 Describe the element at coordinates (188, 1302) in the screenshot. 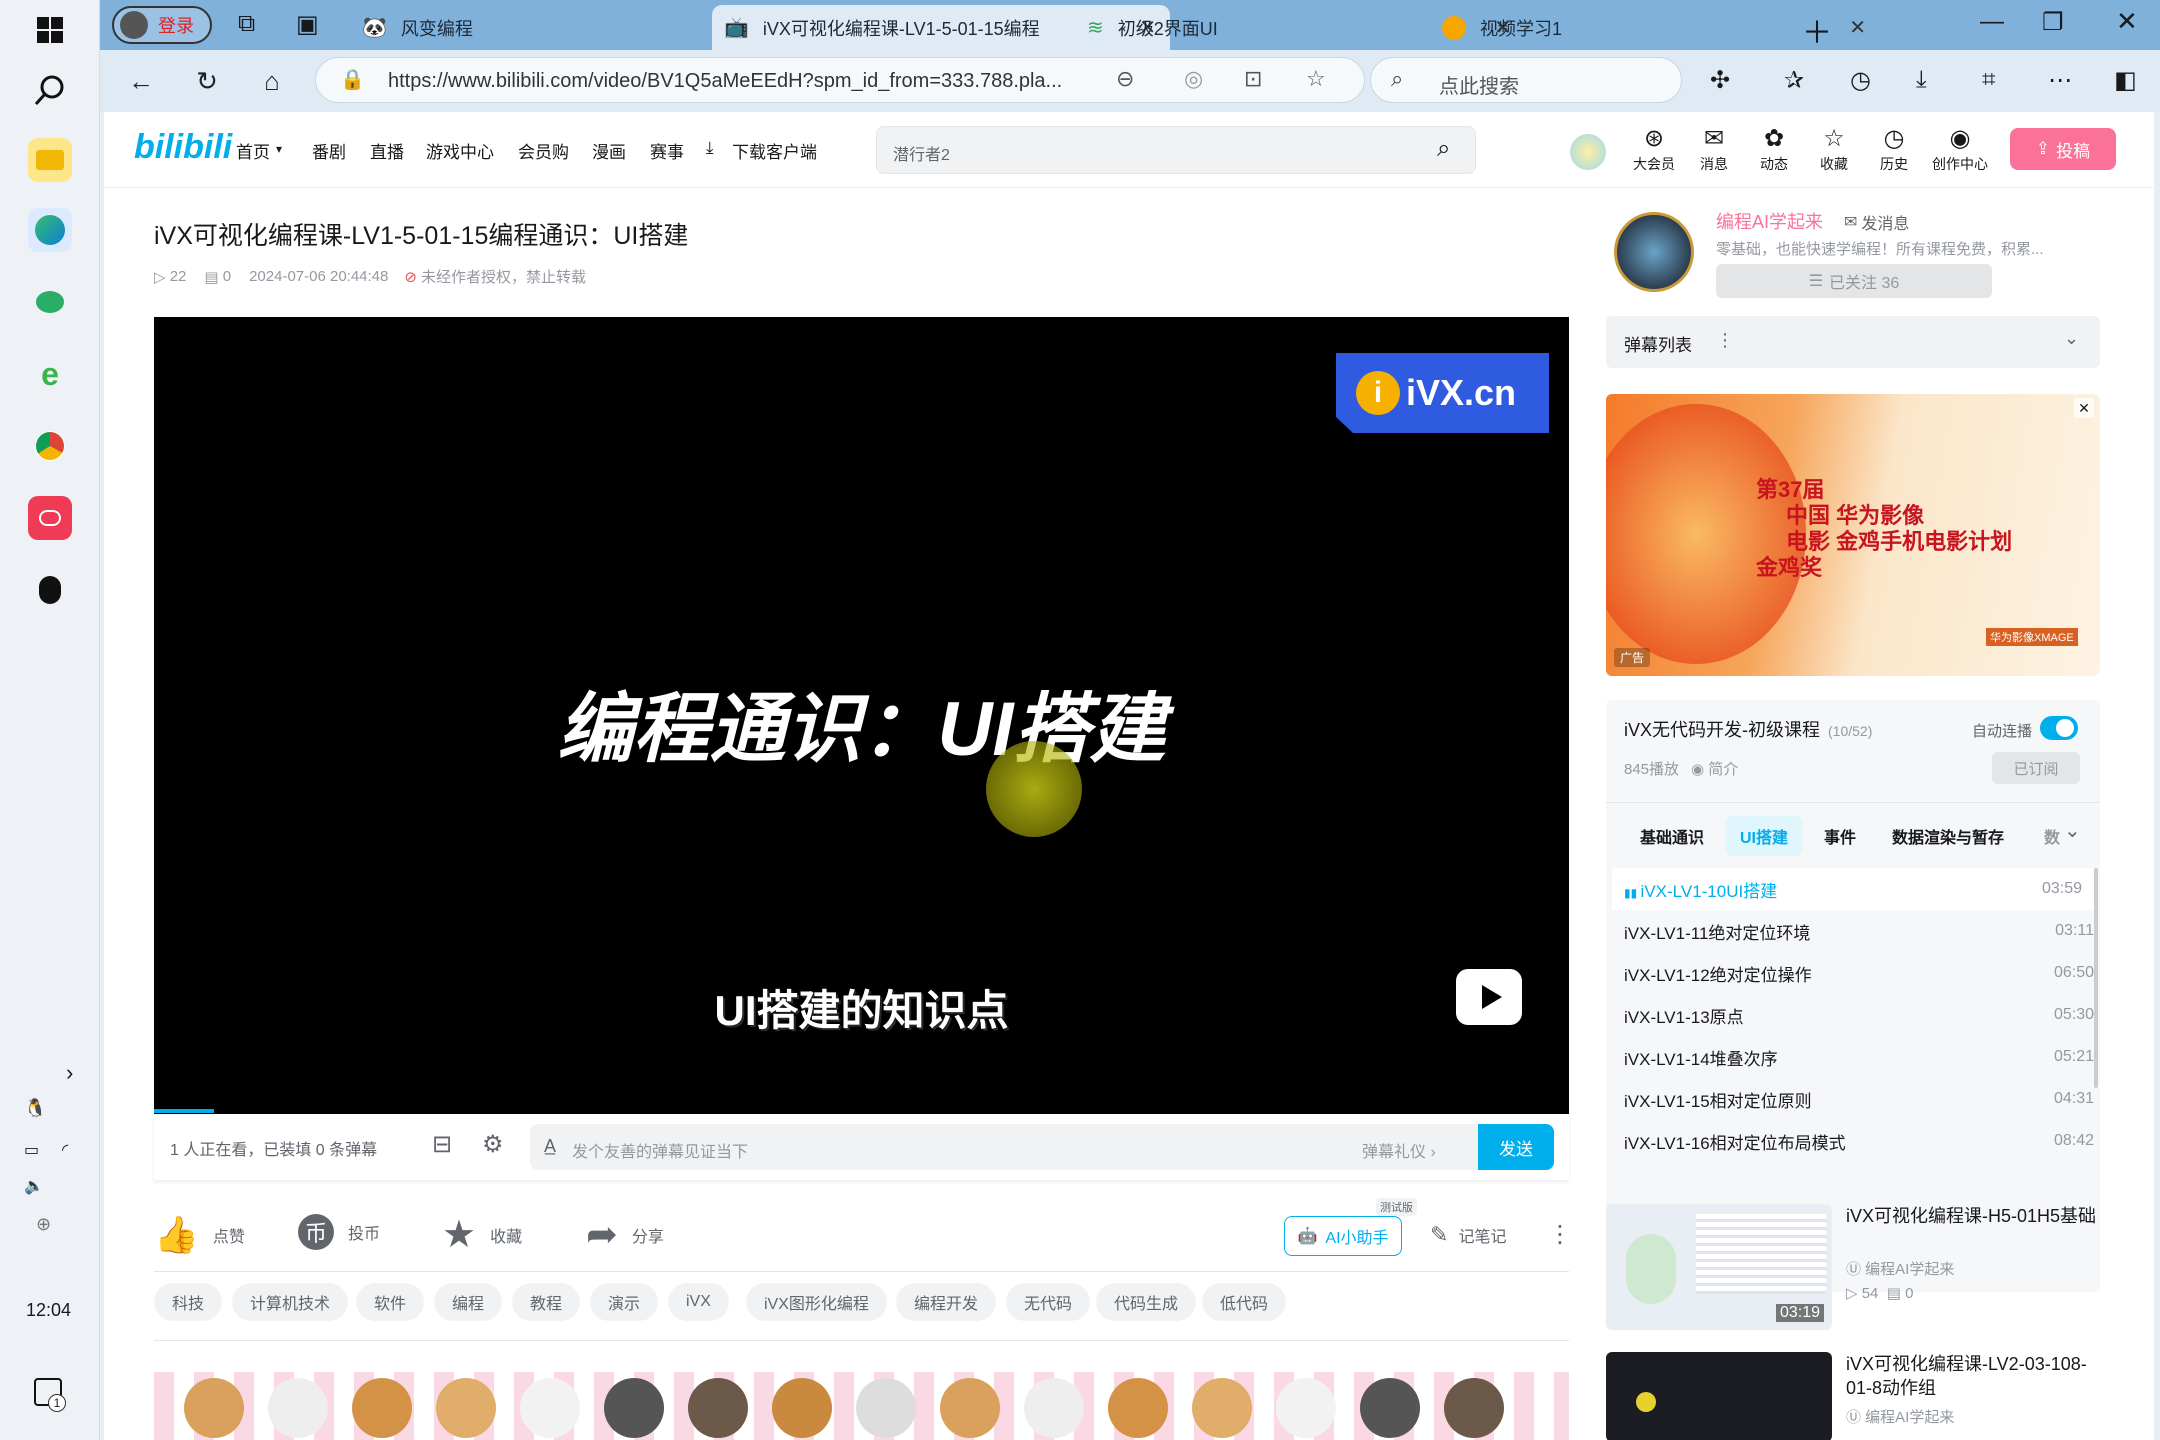

I see `tag-pill: 科技` at that location.